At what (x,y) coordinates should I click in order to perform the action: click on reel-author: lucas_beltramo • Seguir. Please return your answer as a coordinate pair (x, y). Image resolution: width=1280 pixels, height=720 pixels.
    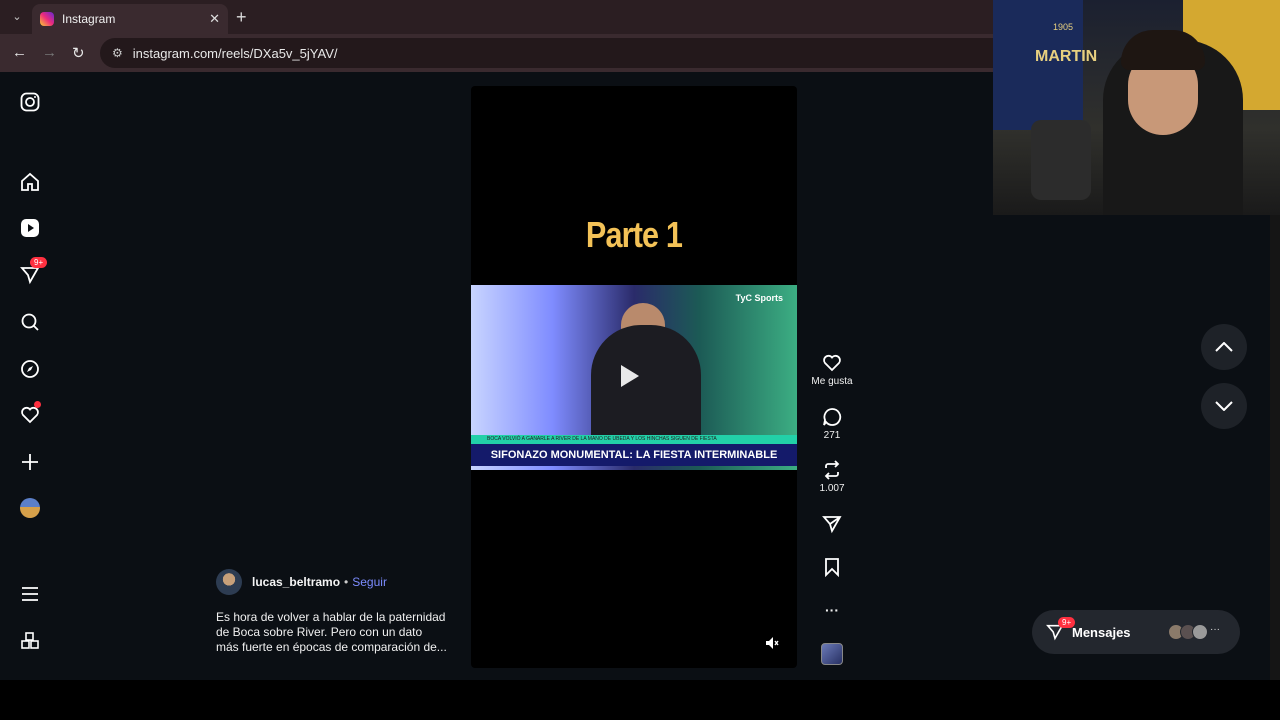
    Looking at the image, I should click on (301, 582).